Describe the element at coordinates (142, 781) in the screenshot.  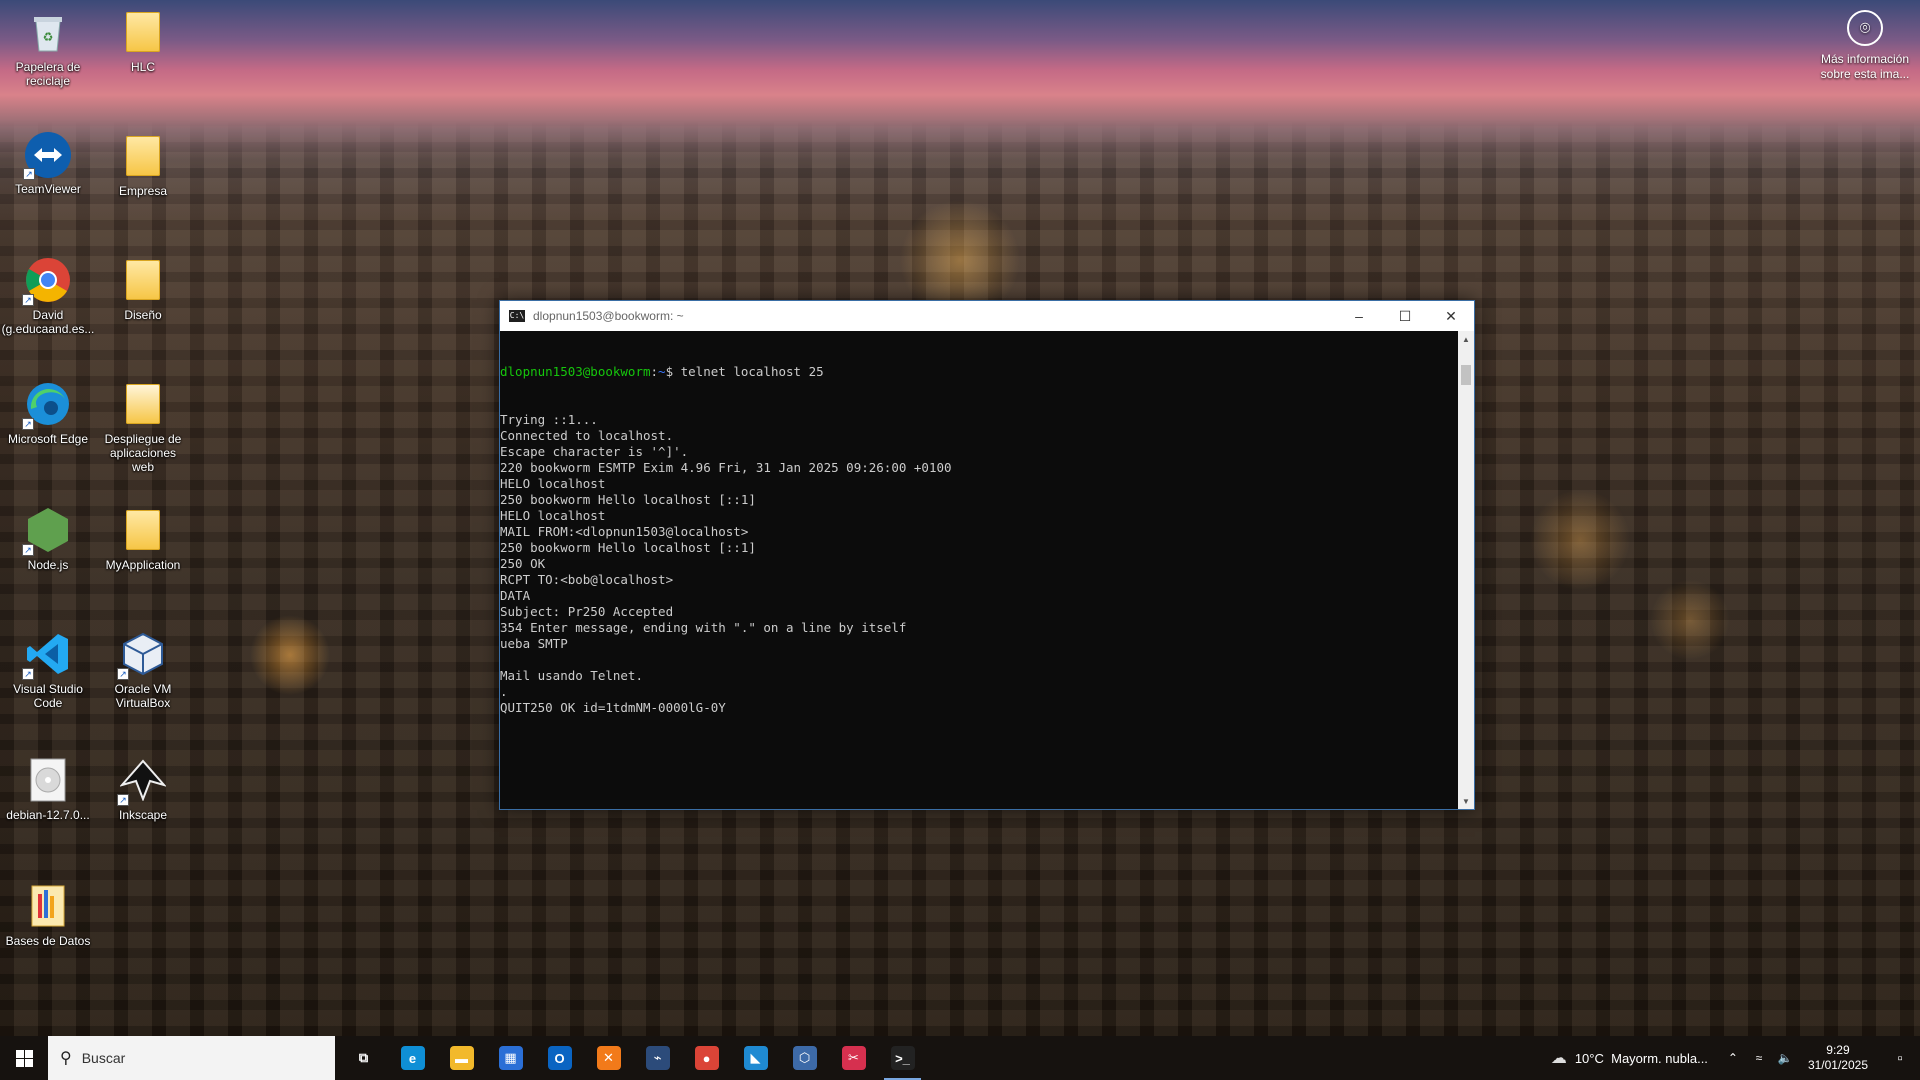
I see `inkscape-icon: ↗` at that location.